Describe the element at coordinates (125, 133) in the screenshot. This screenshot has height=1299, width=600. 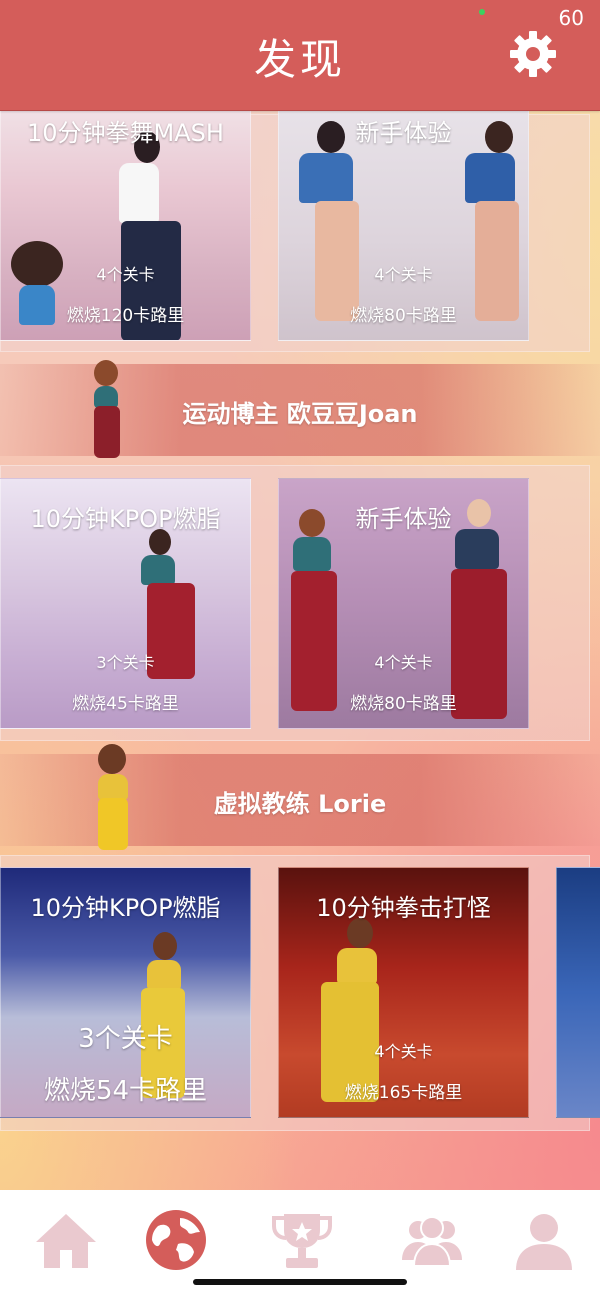
I see `course-title: 10分钟拳舞MASH` at that location.